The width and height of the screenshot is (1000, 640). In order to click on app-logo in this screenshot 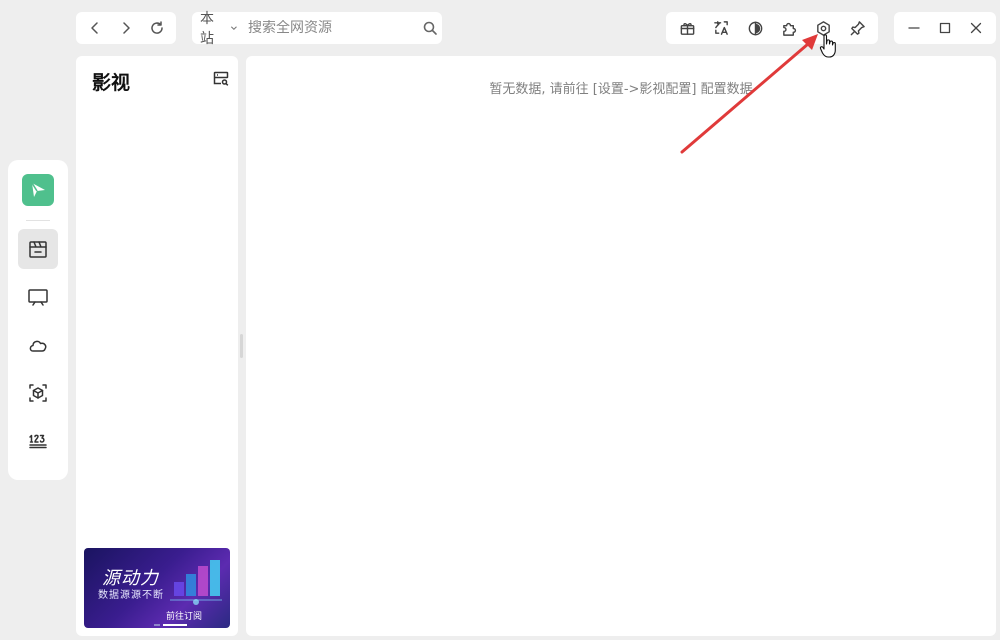, I will do `click(38, 190)`.